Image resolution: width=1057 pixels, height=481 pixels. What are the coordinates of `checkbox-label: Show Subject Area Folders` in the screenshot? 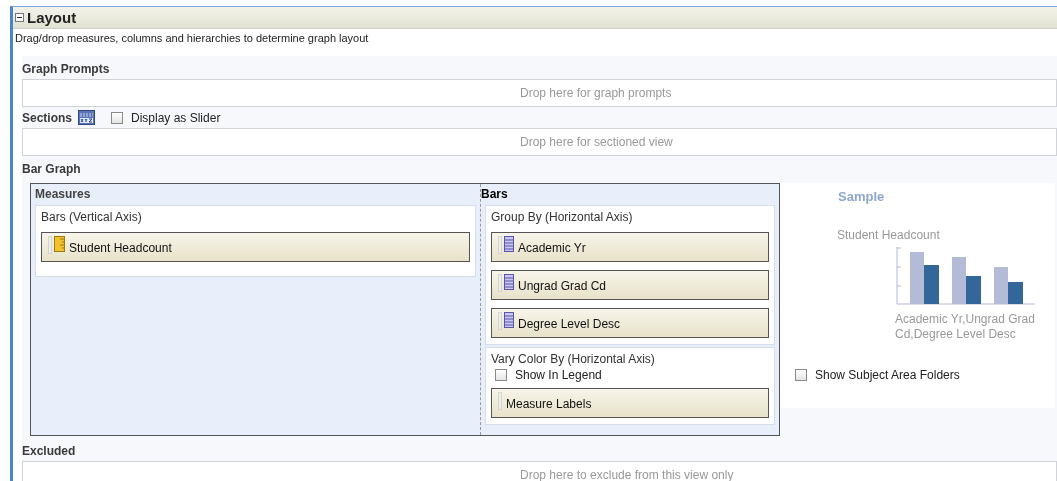 It's located at (887, 375).